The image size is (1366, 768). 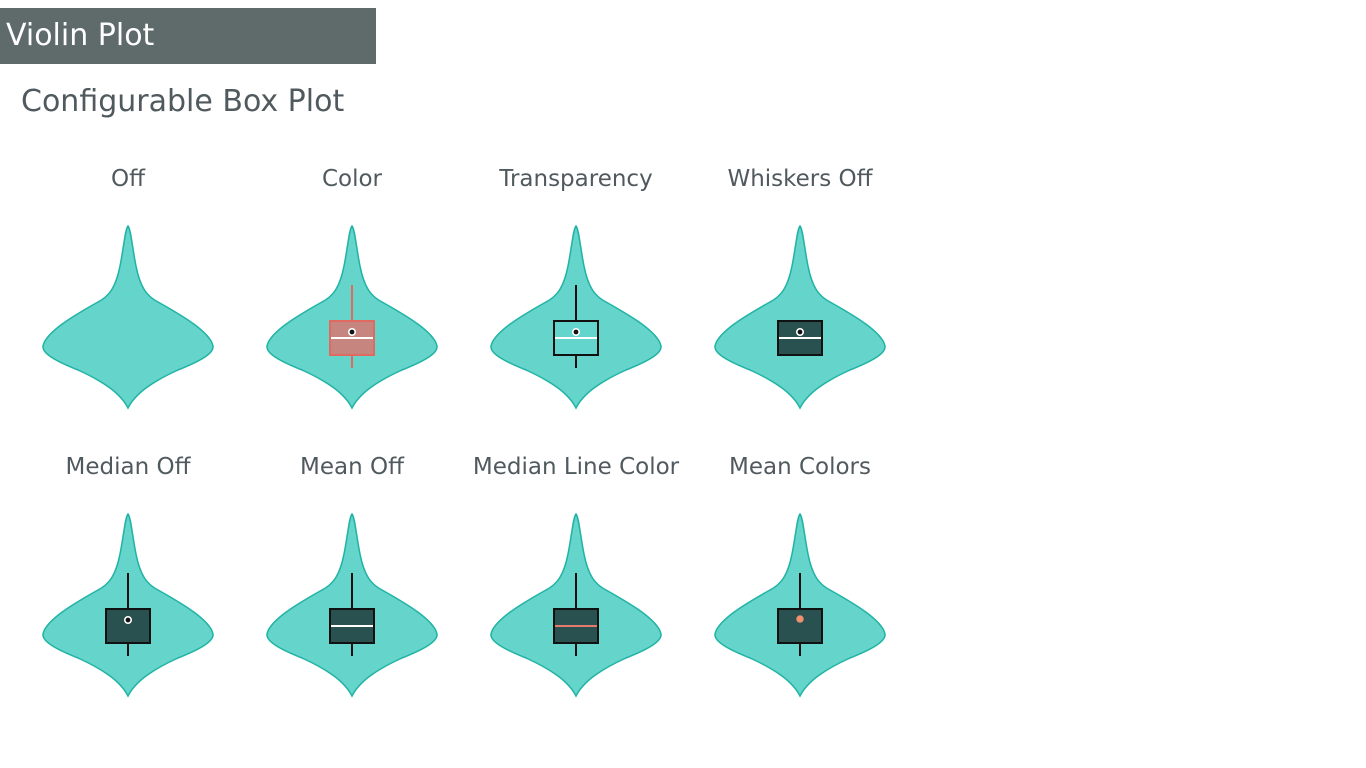 I want to click on panel-label: Color, so click(x=352, y=179).